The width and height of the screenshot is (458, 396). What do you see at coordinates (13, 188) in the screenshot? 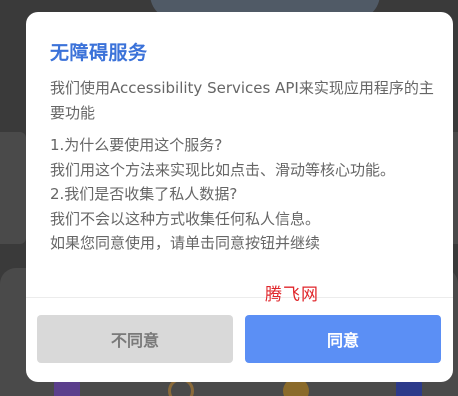
I see `background-card-left` at bounding box center [13, 188].